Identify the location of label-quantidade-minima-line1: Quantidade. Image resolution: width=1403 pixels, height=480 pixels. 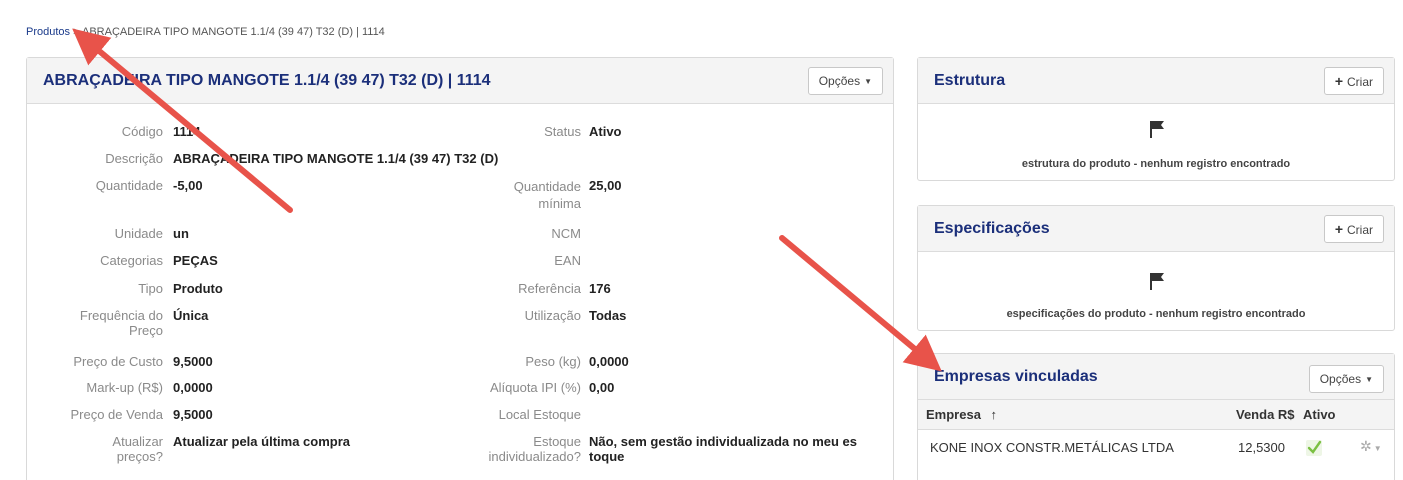
(547, 186).